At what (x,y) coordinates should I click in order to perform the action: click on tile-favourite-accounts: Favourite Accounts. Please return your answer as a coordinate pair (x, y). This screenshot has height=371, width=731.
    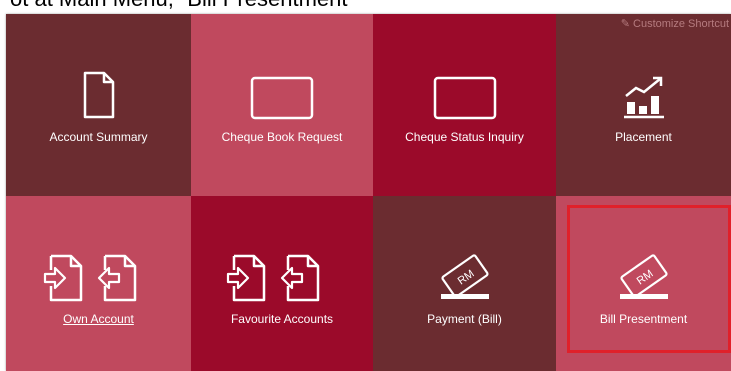
    Looking at the image, I should click on (282, 283).